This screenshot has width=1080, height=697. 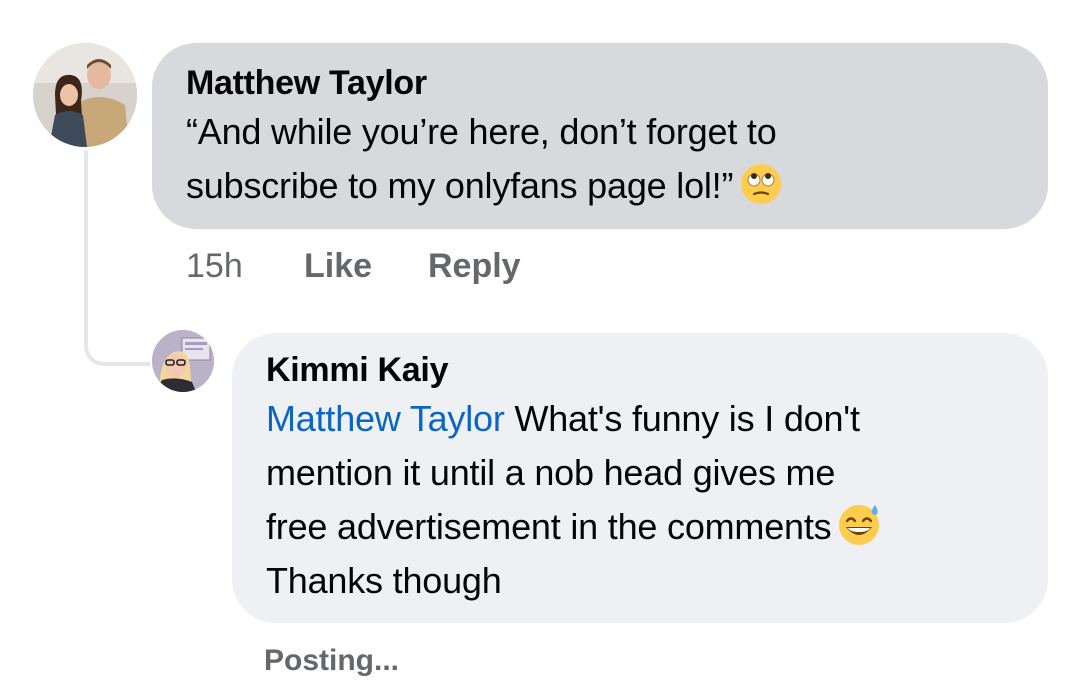 I want to click on reply-text-line: Thanks though, so click(x=384, y=580).